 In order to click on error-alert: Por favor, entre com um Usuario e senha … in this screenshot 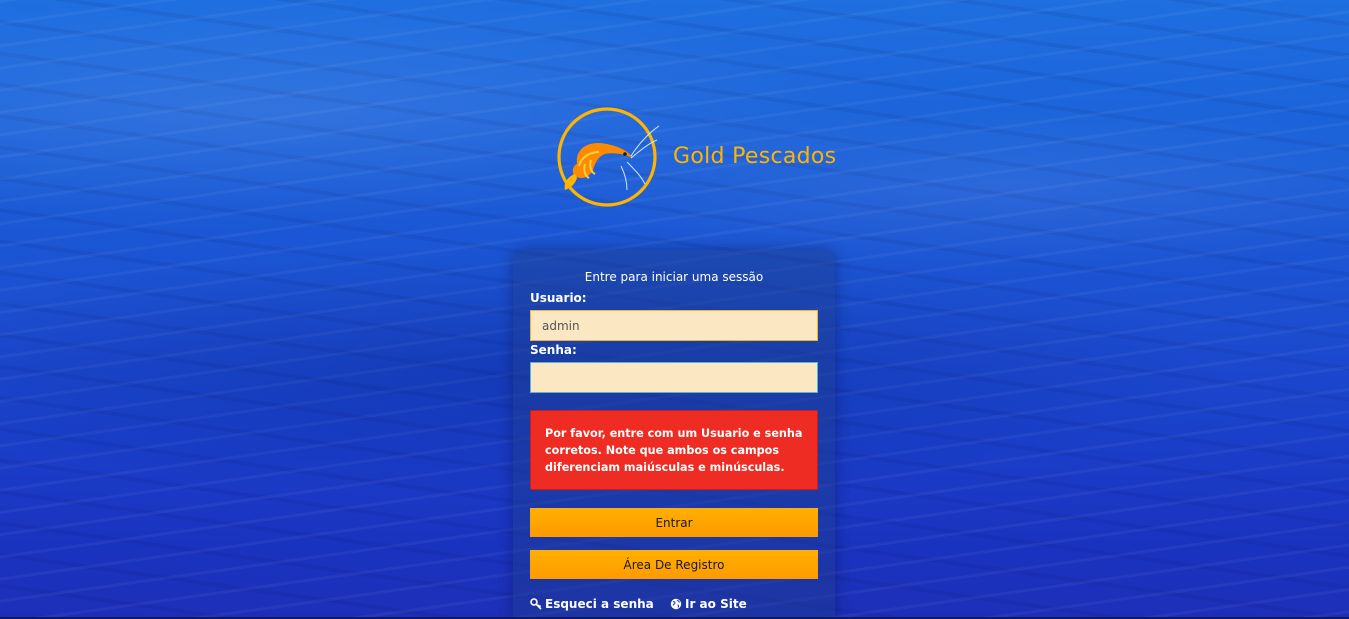, I will do `click(674, 450)`.